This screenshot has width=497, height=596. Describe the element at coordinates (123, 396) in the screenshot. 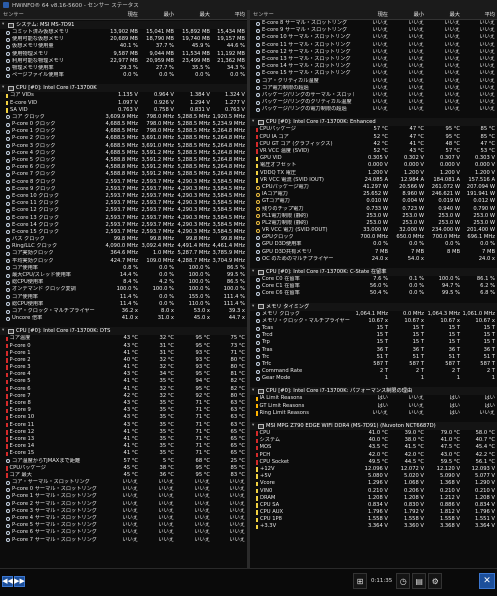

I see `sensor-row: P-core 7 42 °C 32 °C 92 °C 80 °C` at that location.